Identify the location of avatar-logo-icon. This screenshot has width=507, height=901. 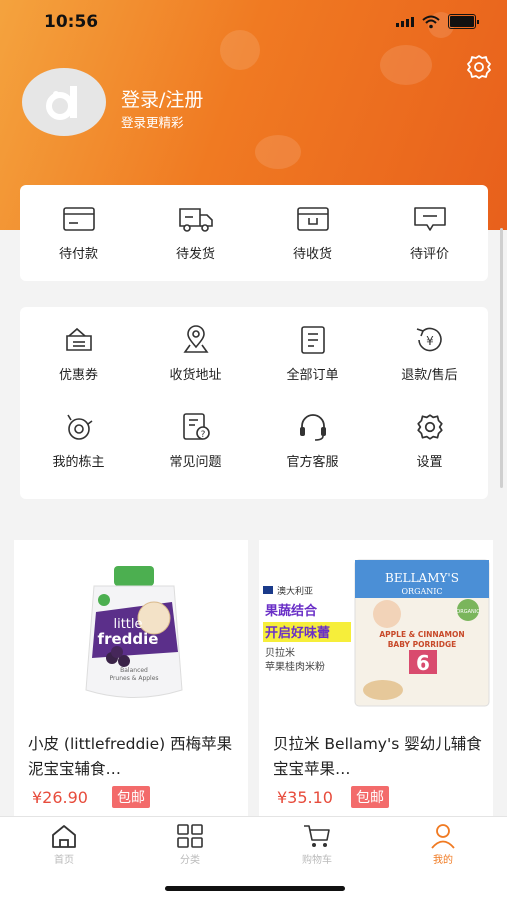
(61, 103).